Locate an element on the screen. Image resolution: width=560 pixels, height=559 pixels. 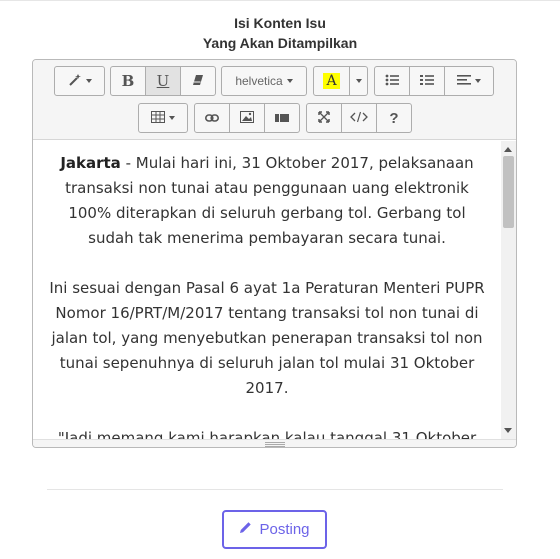
heading-line-1: Isi Konten Isu is located at coordinates (280, 23).